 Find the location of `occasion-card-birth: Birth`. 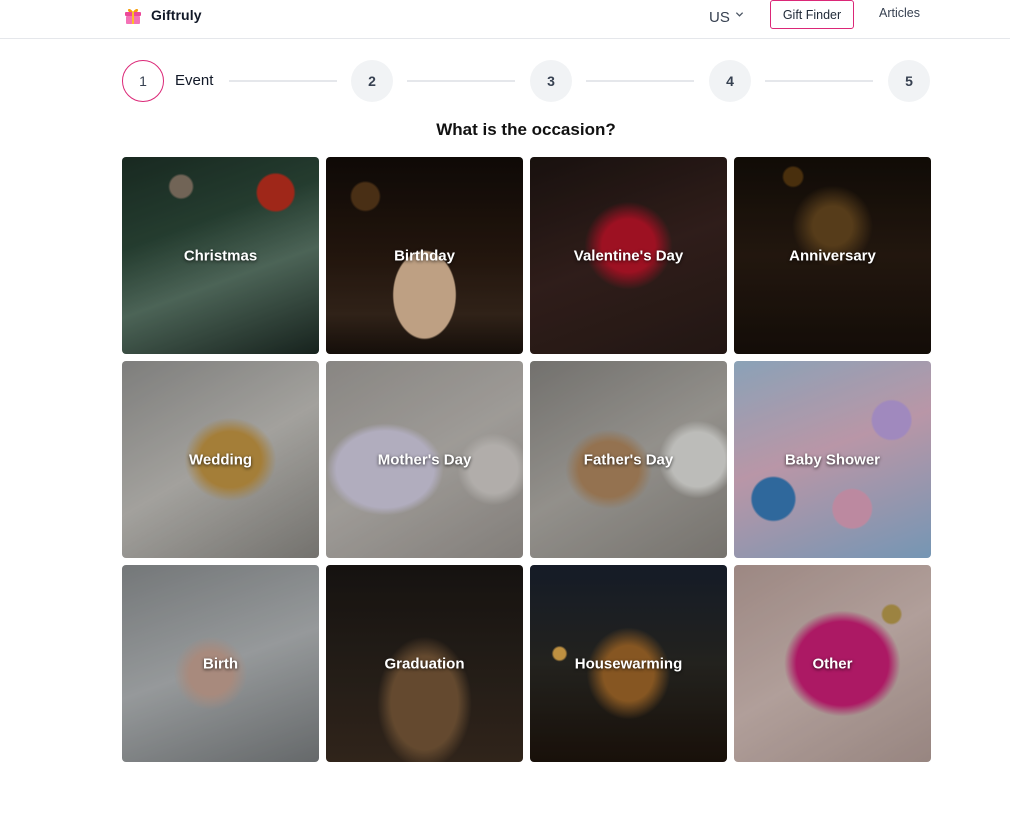

occasion-card-birth: Birth is located at coordinates (220, 663).